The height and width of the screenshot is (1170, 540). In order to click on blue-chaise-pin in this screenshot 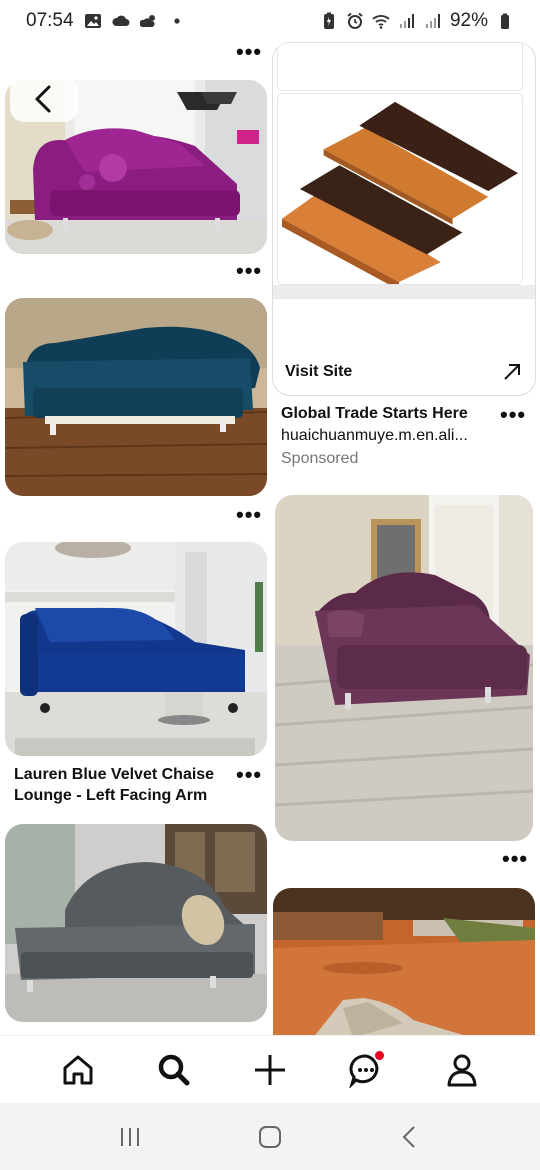, I will do `click(136, 649)`.